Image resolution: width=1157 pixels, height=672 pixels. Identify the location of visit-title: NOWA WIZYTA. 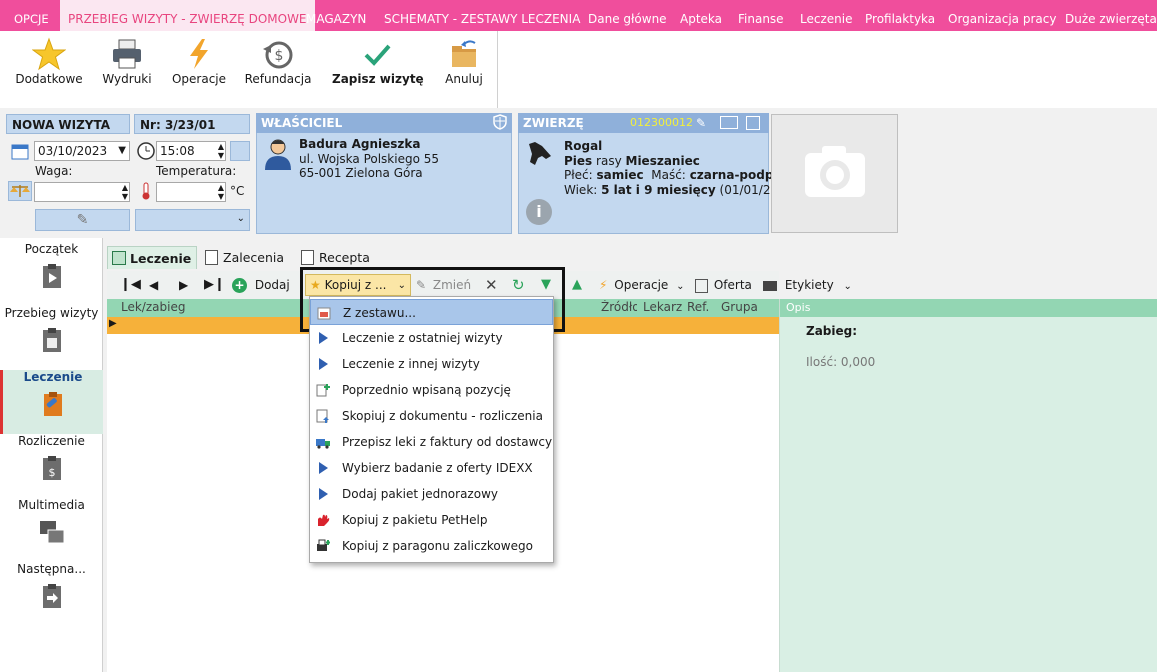
(68, 124).